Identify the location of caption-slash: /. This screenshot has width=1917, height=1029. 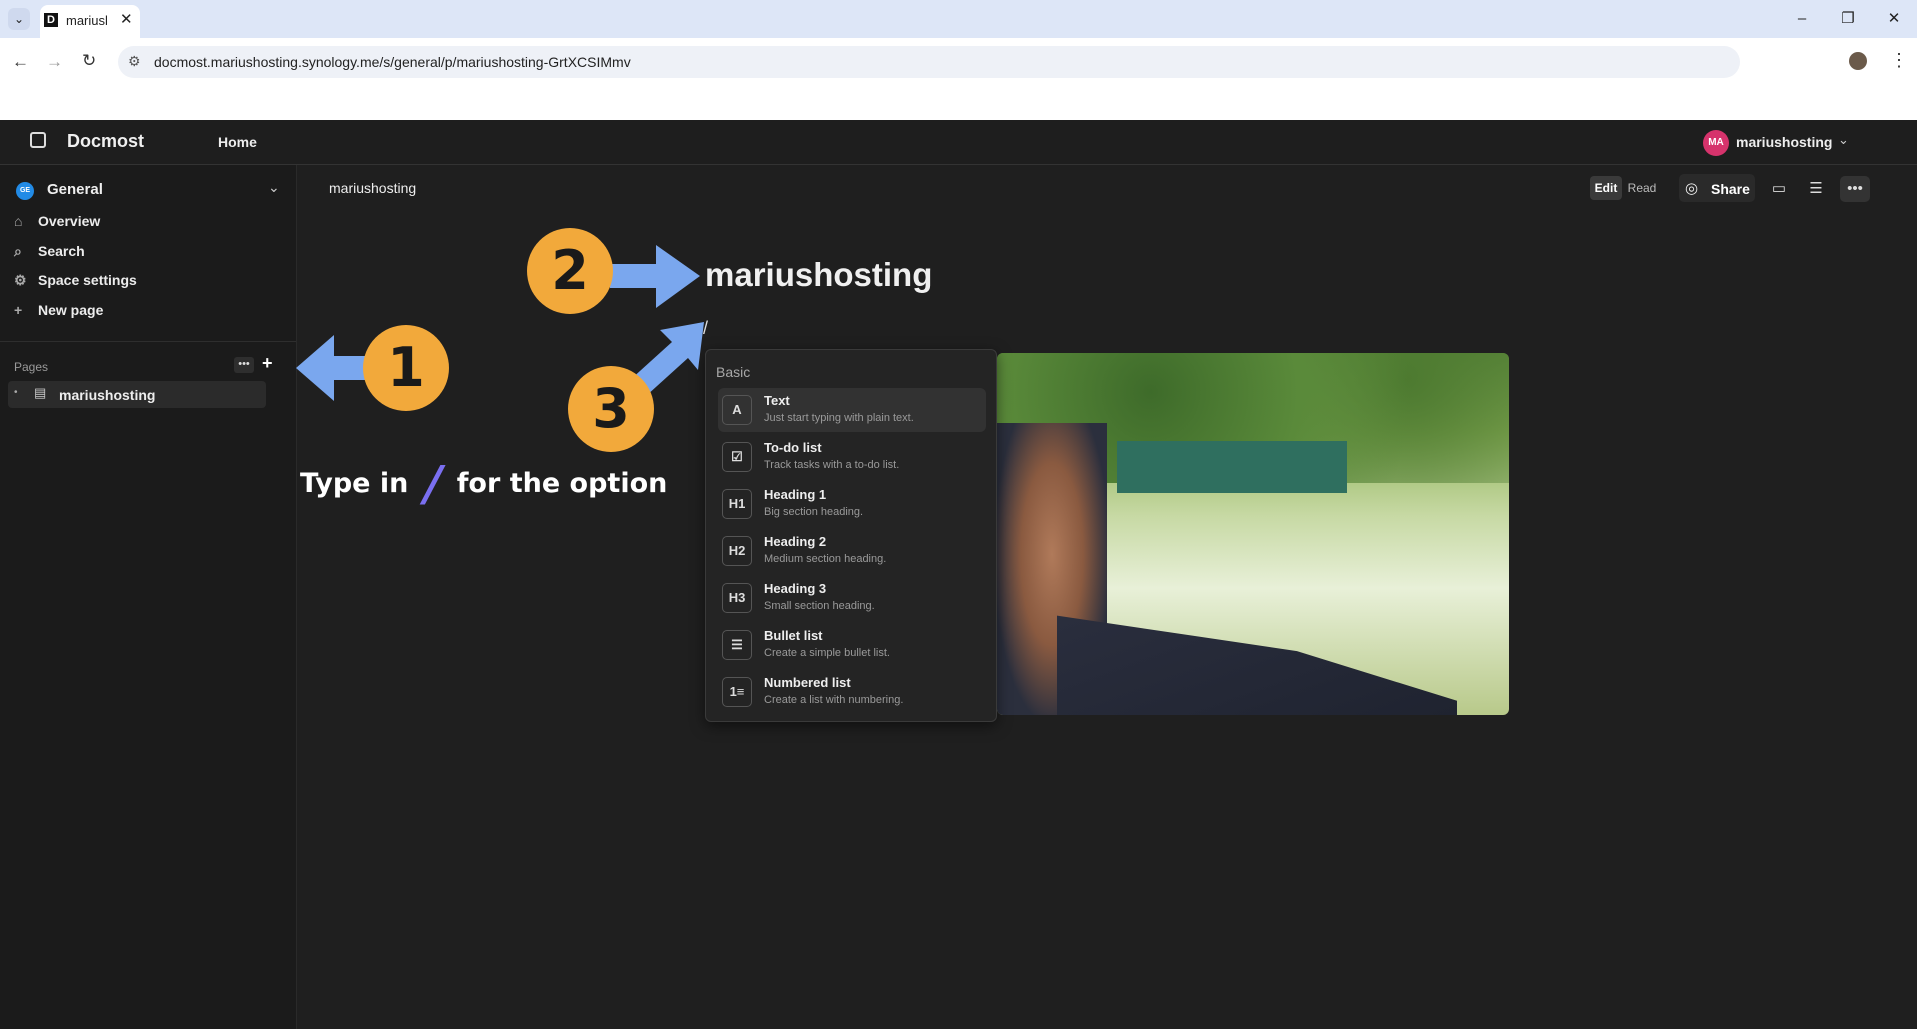
(432, 484).